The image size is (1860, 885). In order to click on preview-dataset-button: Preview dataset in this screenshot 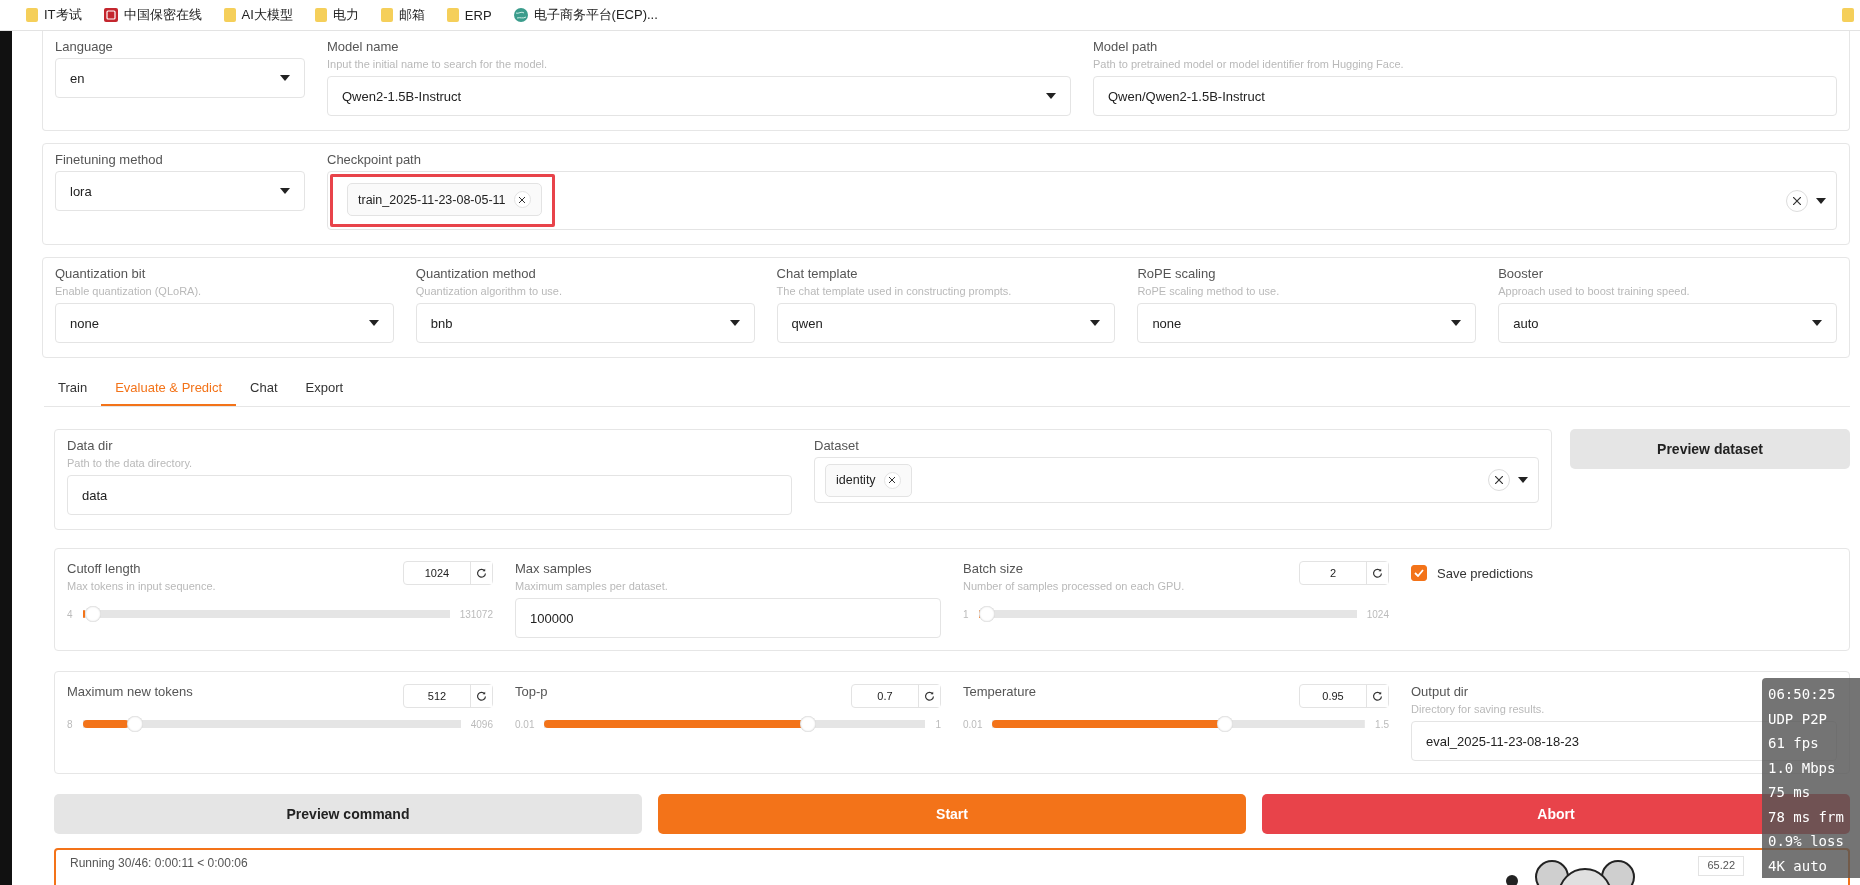, I will do `click(1710, 449)`.